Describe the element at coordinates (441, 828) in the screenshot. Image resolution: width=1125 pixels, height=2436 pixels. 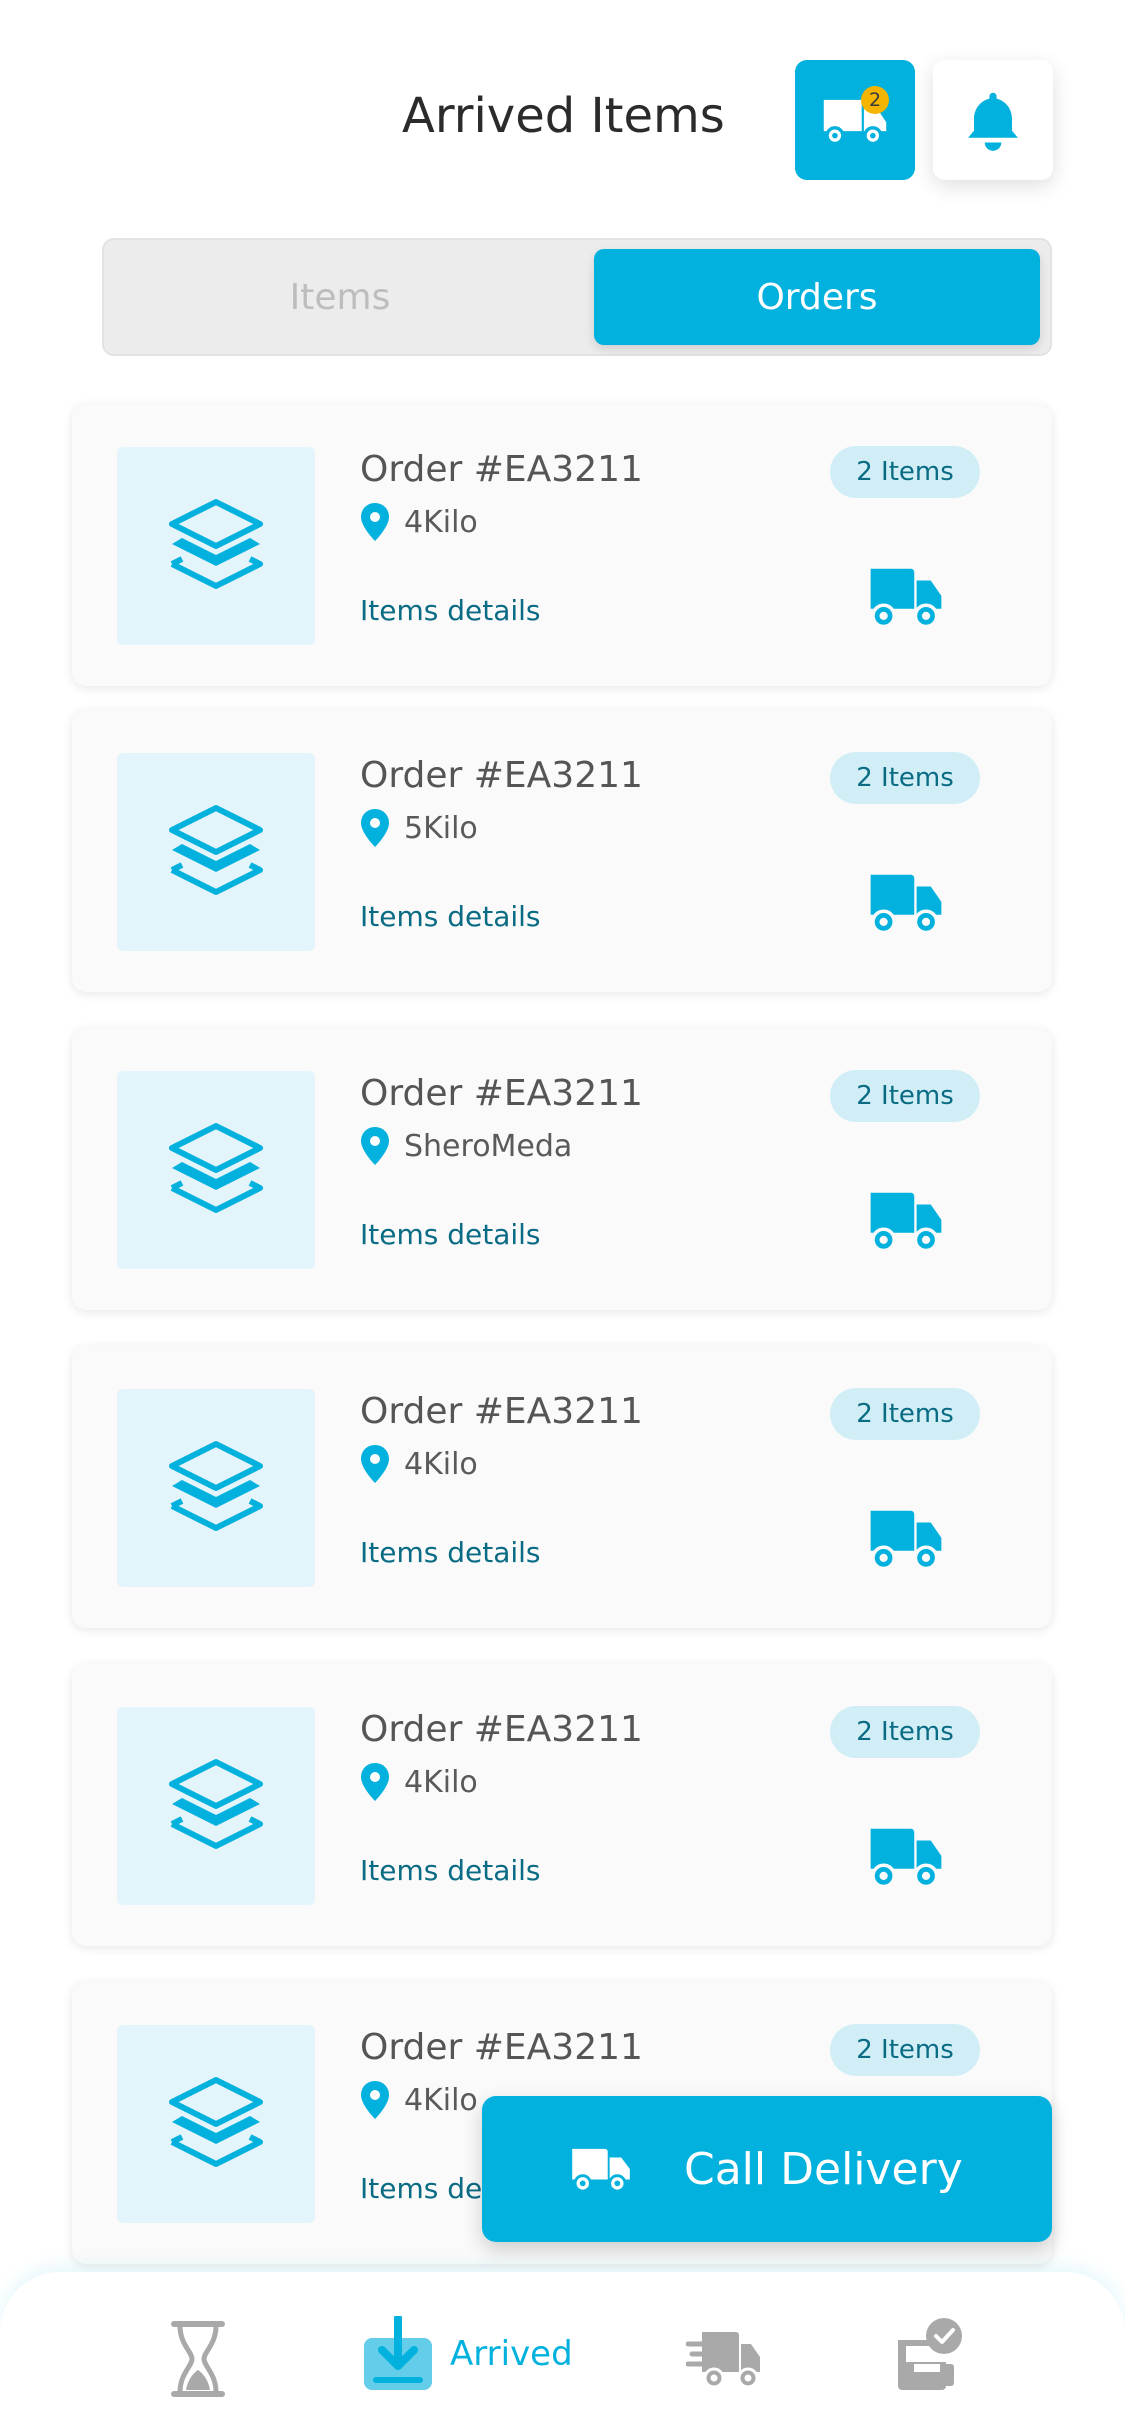
I see `order-location-text: 5Kilo` at that location.